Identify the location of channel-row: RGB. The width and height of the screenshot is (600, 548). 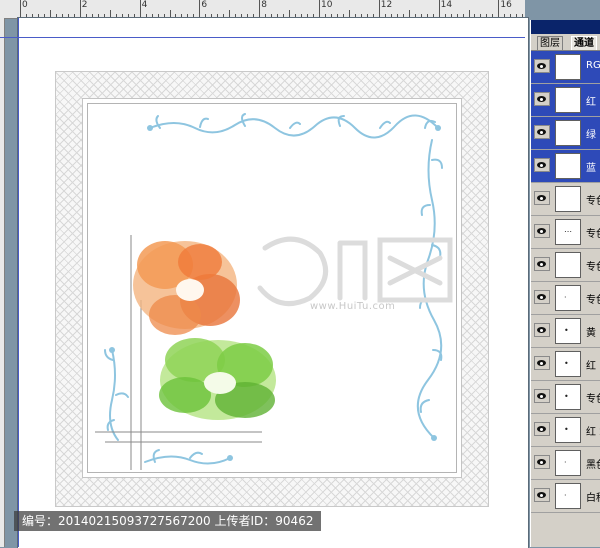
(565, 67).